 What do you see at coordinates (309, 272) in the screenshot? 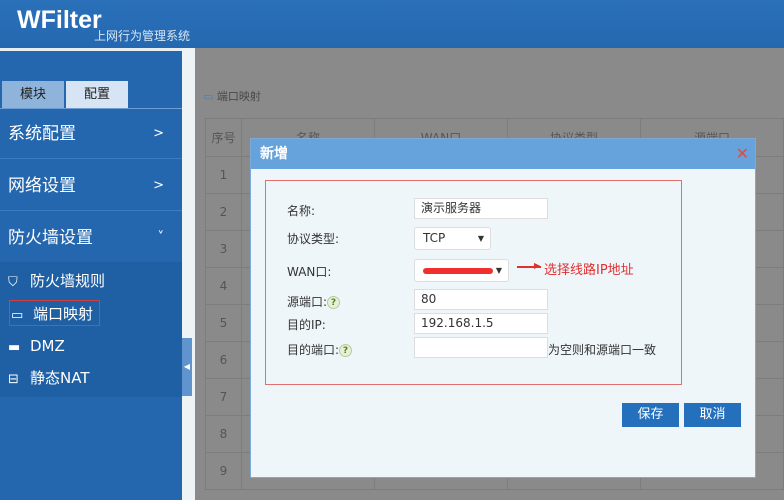
I see `wan-label: WAN口:` at bounding box center [309, 272].